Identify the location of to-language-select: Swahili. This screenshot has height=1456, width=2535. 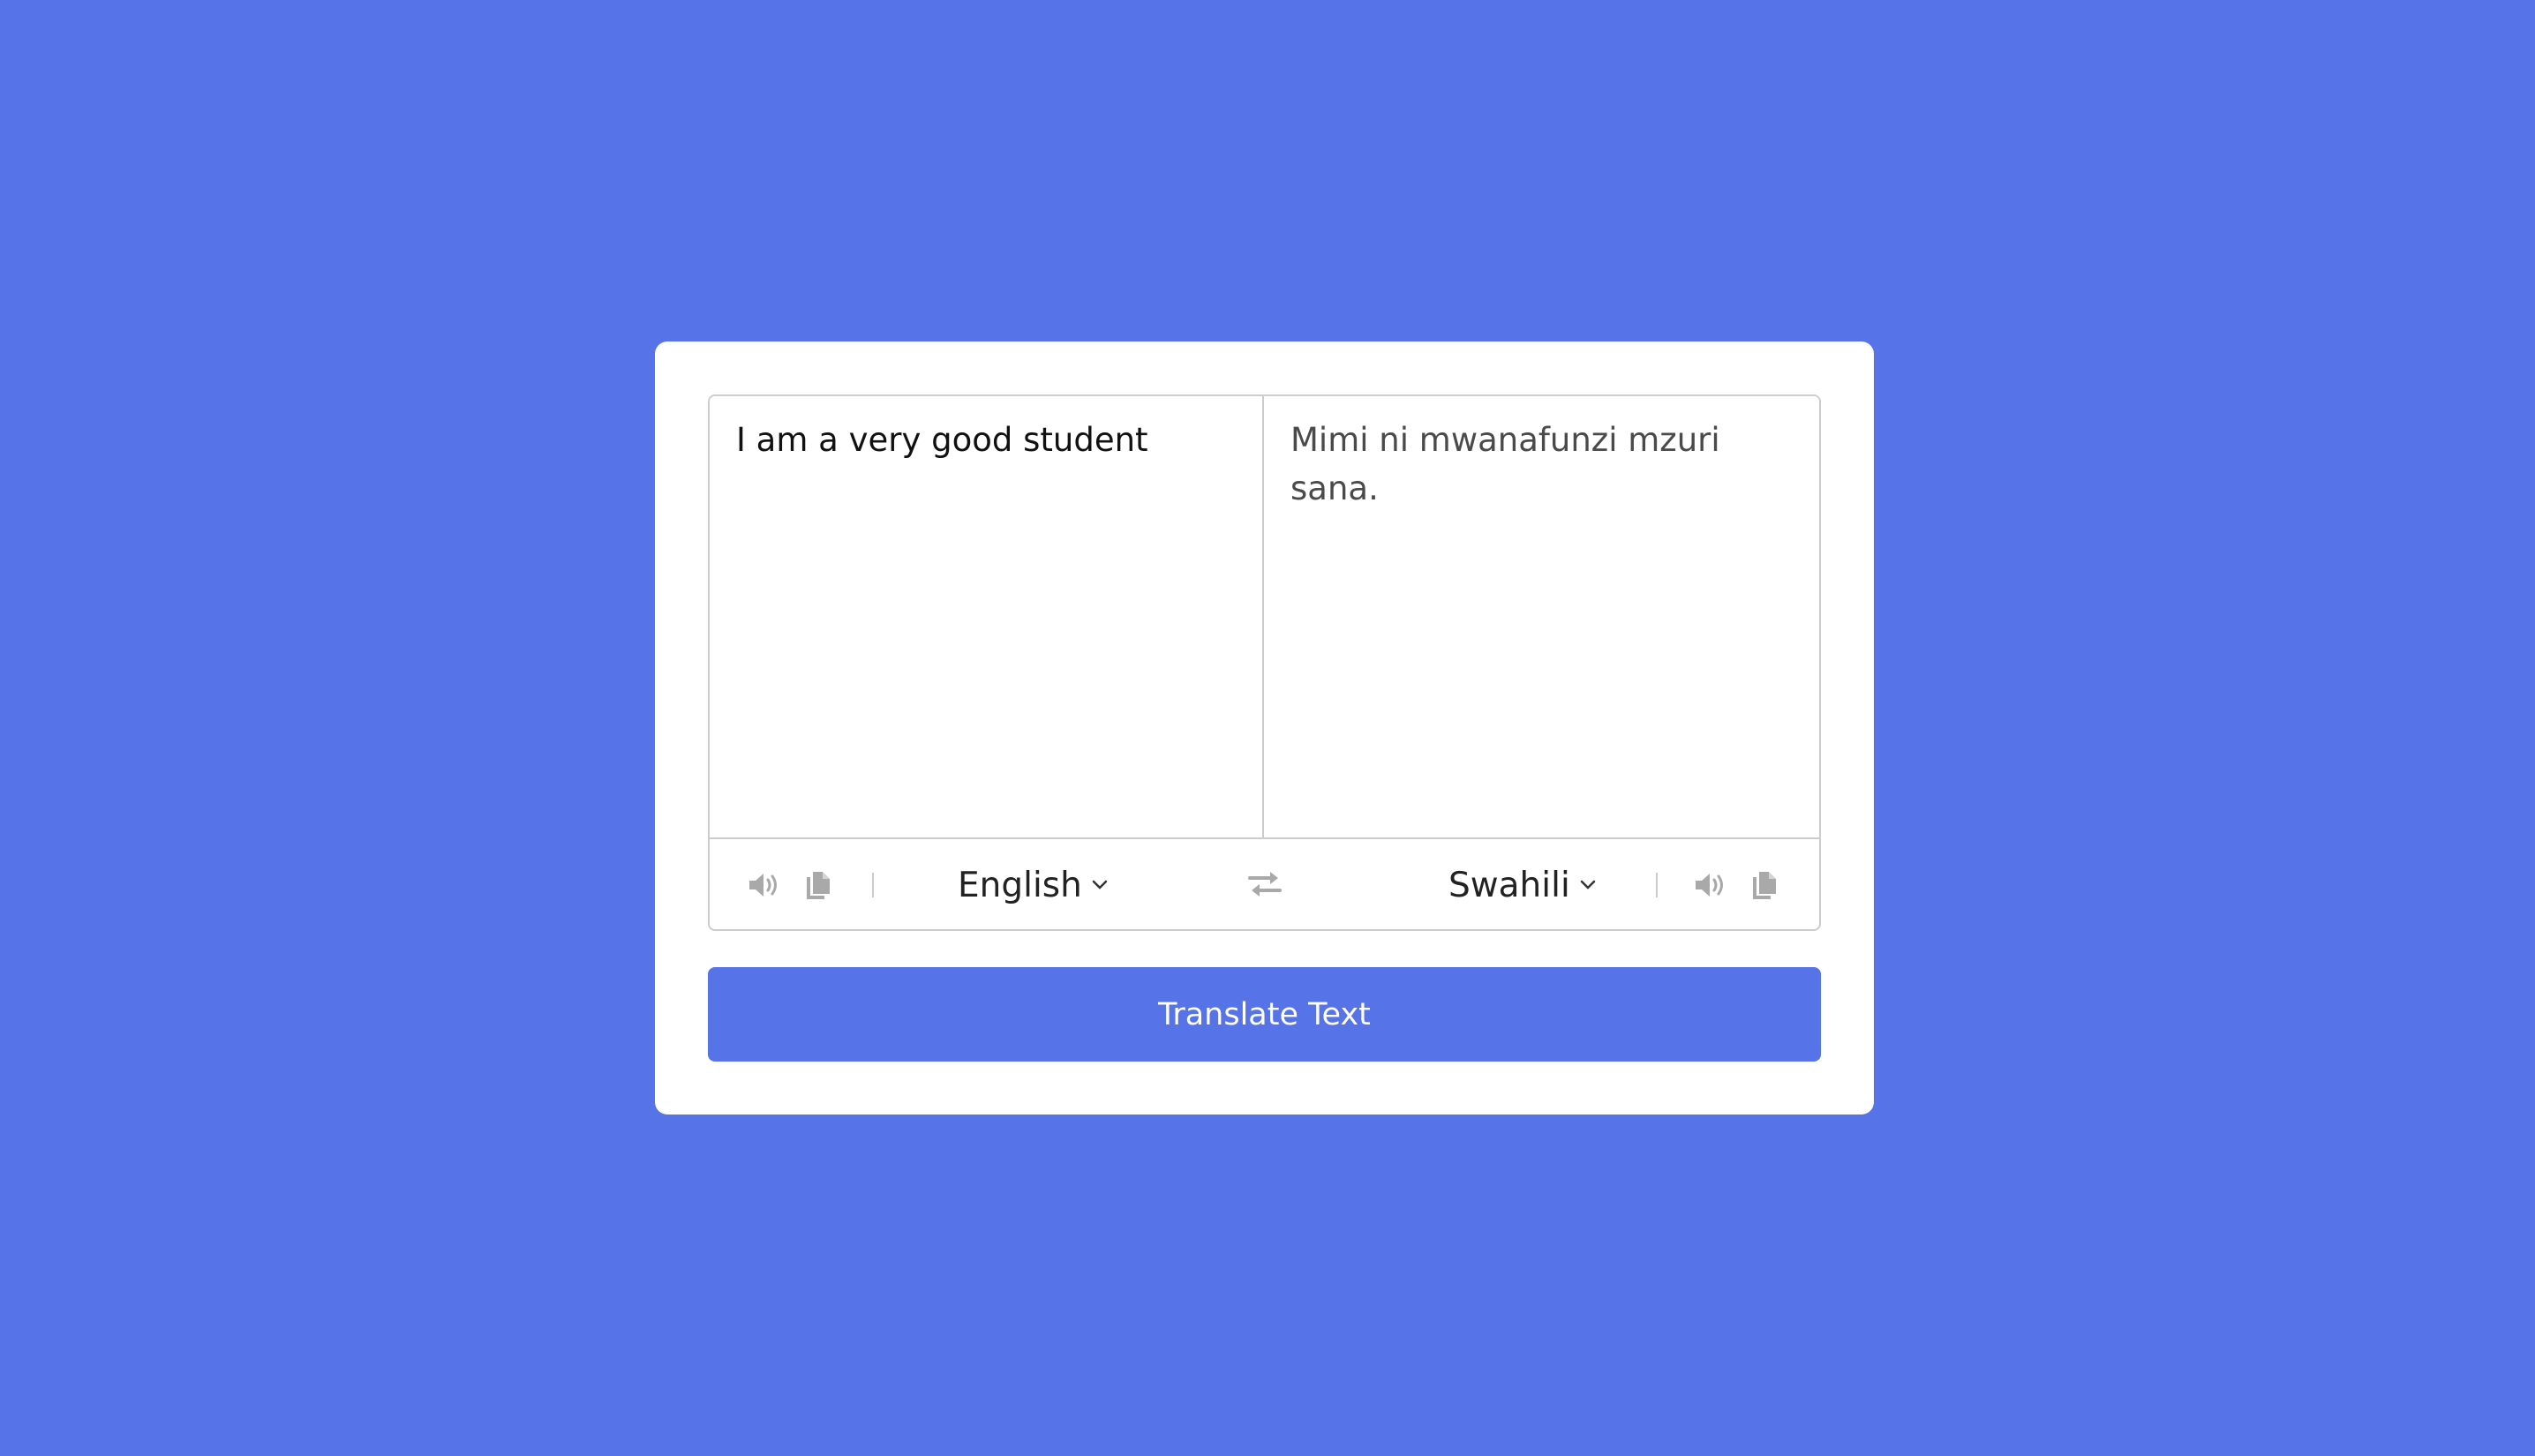
(1523, 885).